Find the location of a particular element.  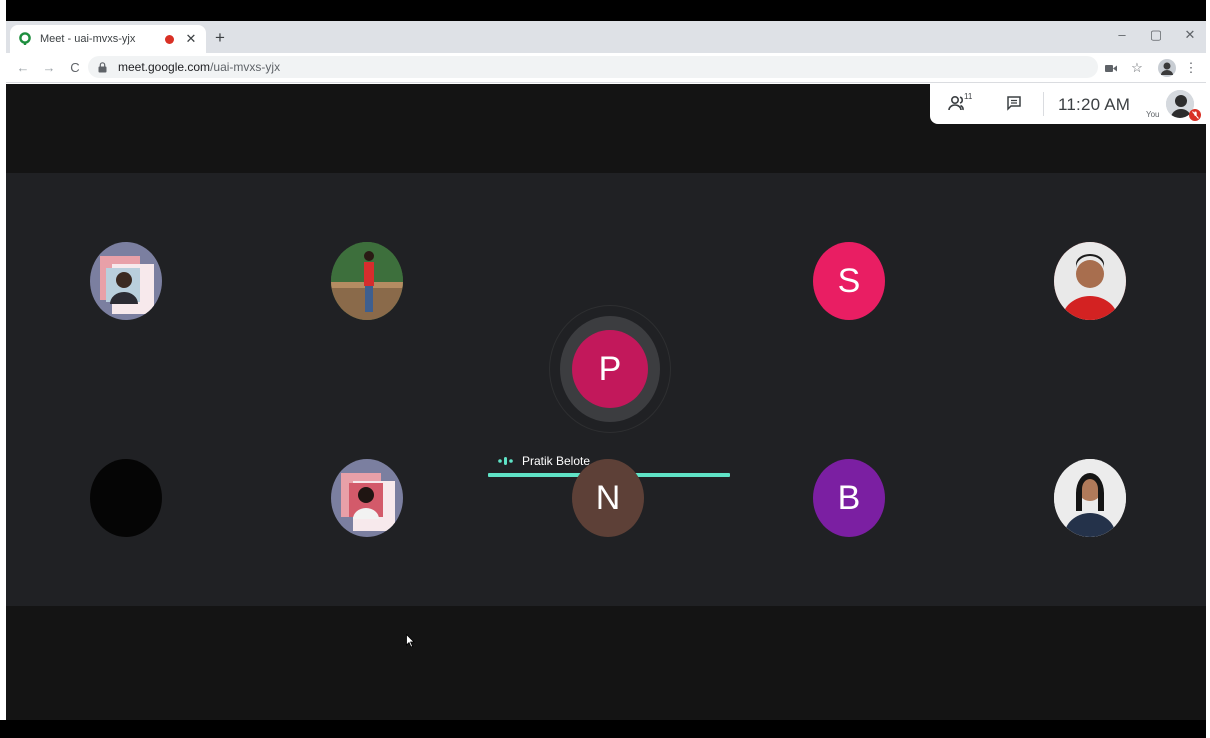

active-speaker-label: Pratik Belote is located at coordinates (544, 461).